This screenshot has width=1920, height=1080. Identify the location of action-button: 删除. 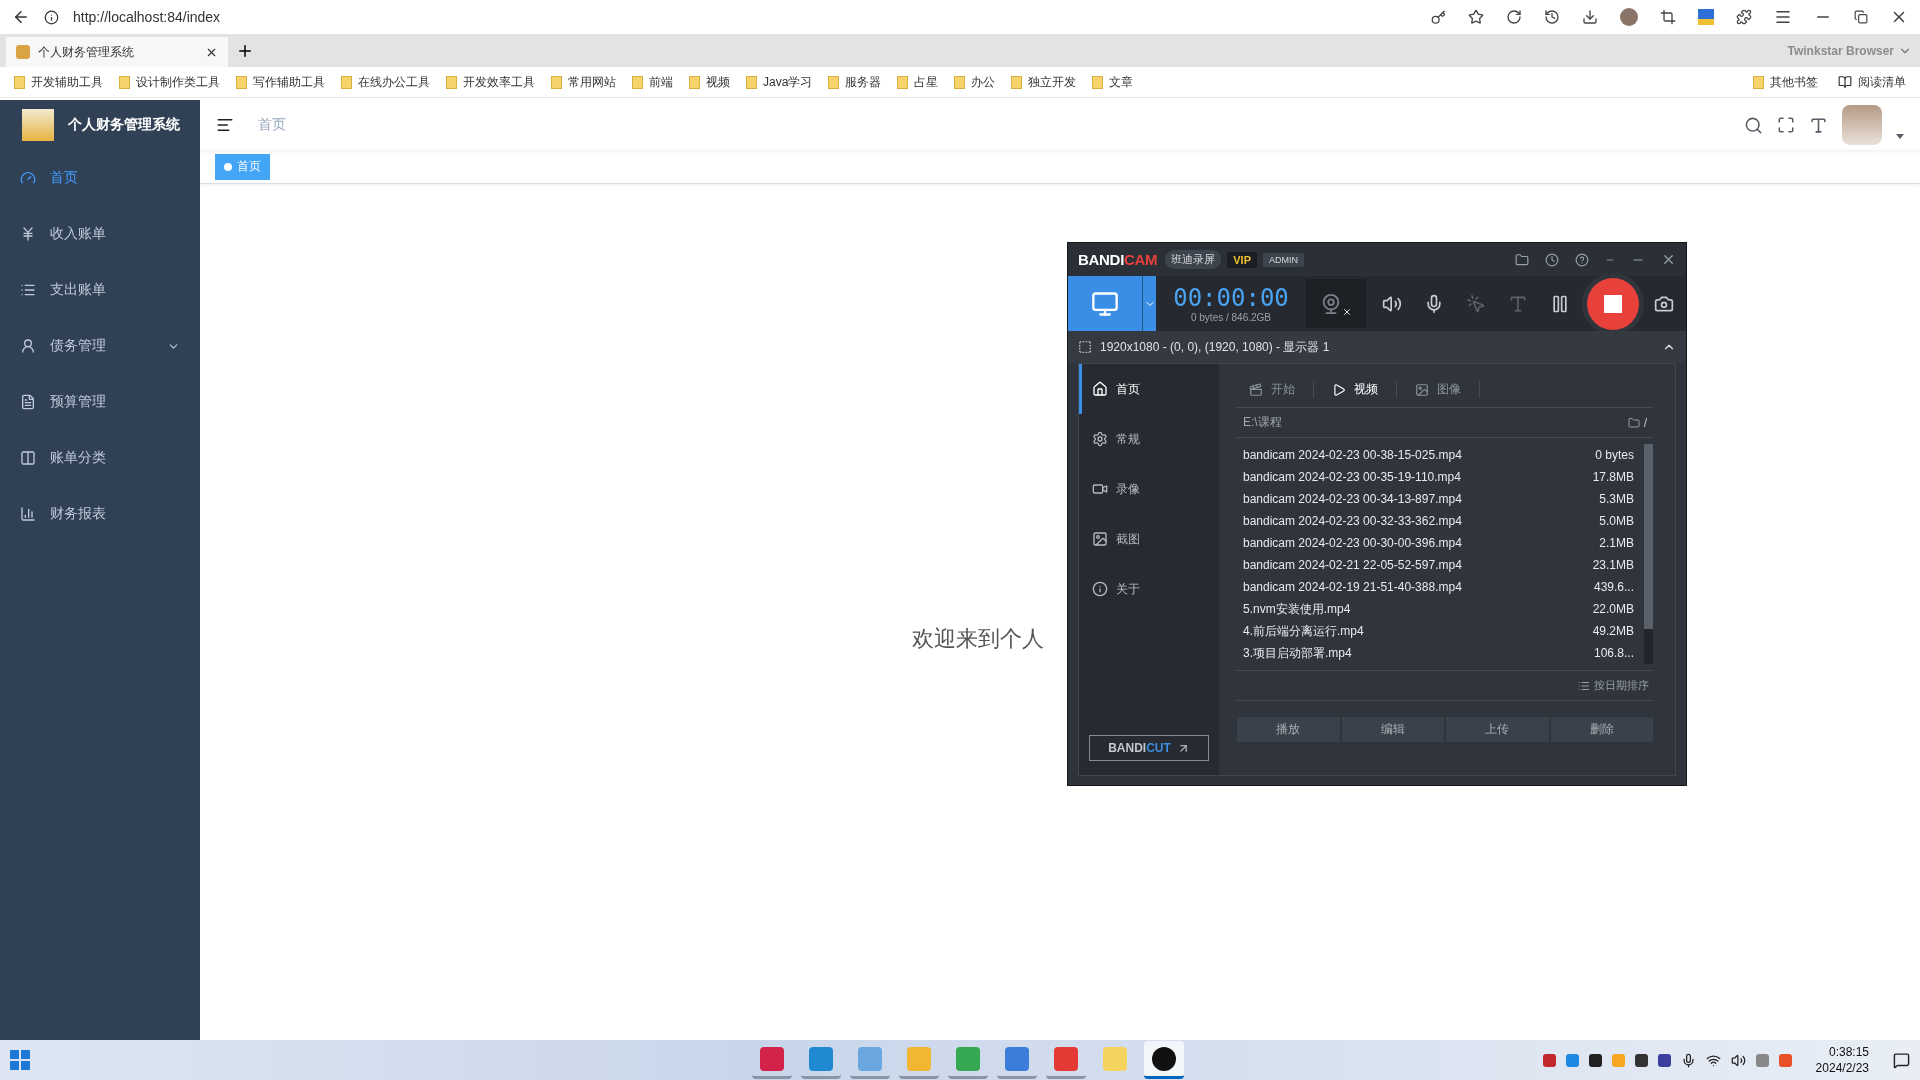
(1601, 729).